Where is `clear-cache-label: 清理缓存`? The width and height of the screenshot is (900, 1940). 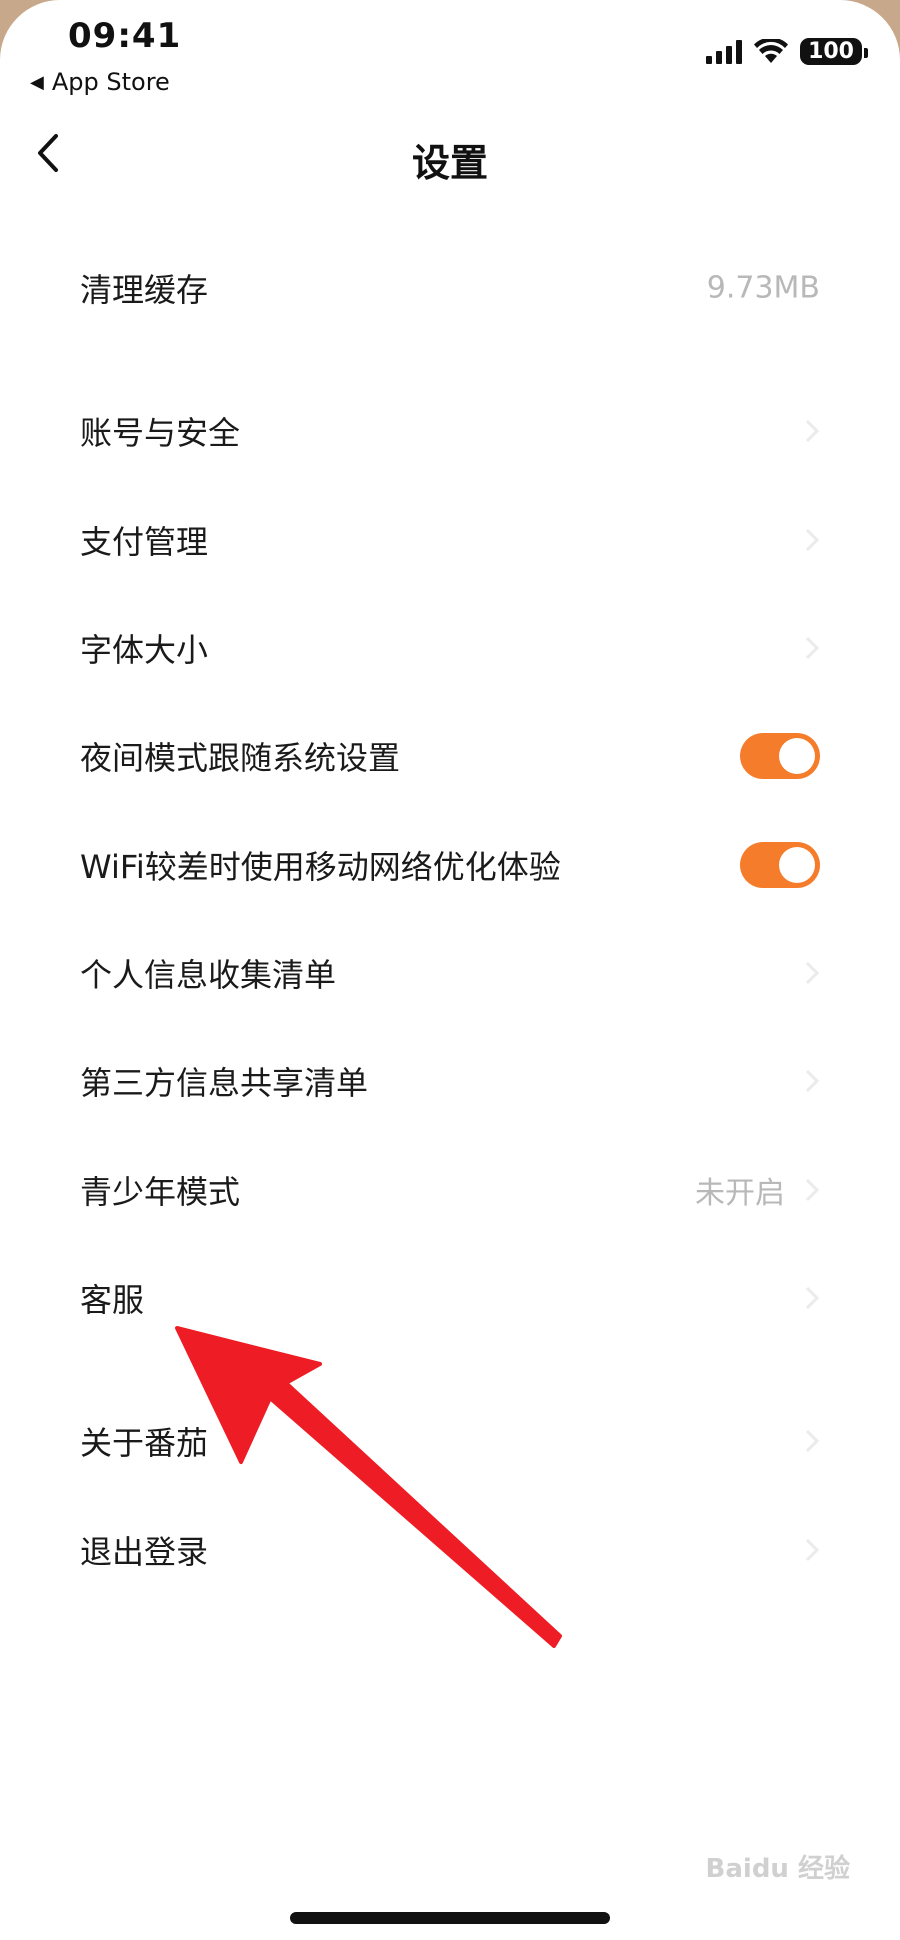 clear-cache-label: 清理缓存 is located at coordinates (144, 290).